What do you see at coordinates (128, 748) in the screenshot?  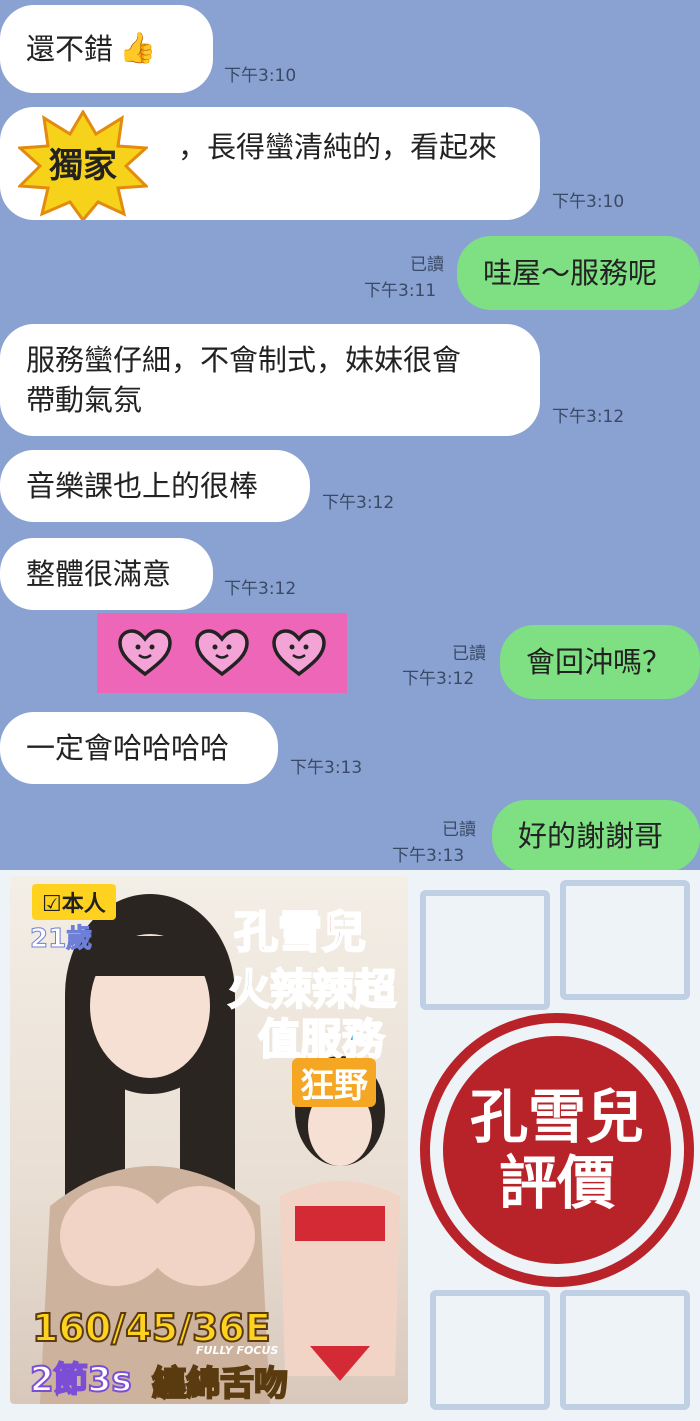 I see `message-text: 一定會哈哈哈哈` at bounding box center [128, 748].